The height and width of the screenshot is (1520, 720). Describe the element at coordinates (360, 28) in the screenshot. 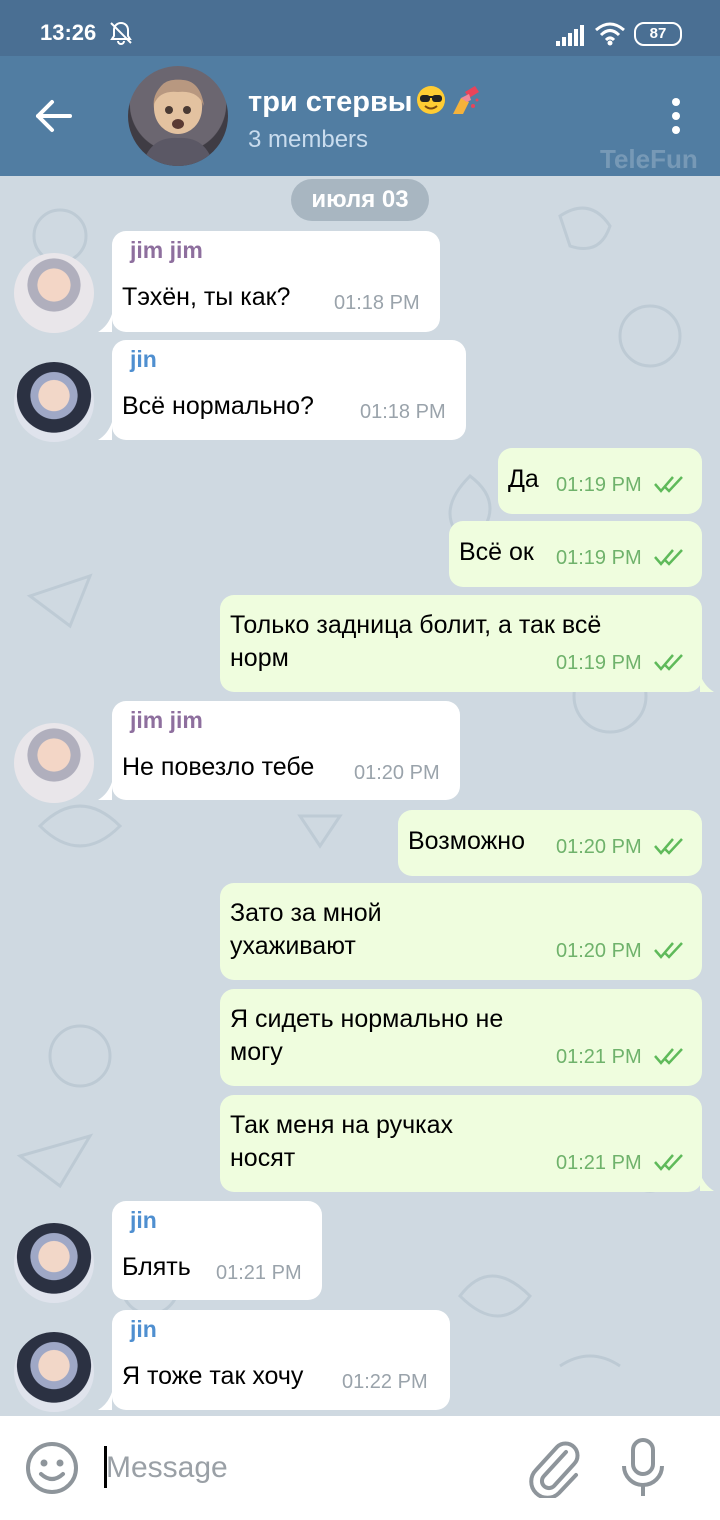

I see `status-bar: 13:26 87` at that location.